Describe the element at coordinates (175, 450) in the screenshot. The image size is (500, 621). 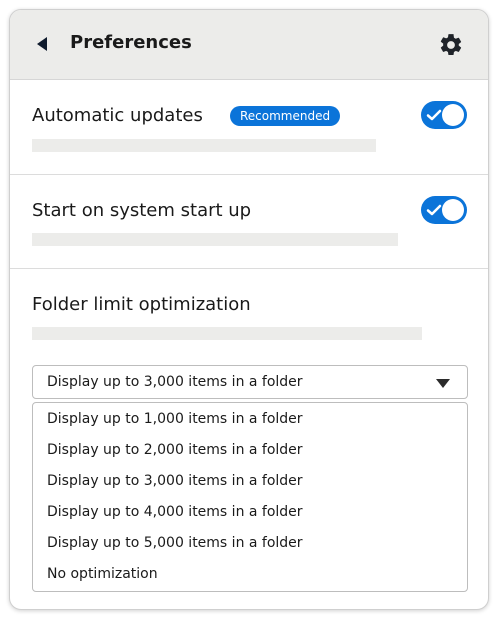
I see `dropdown-option: Display up to 2,000 items in a folder` at that location.